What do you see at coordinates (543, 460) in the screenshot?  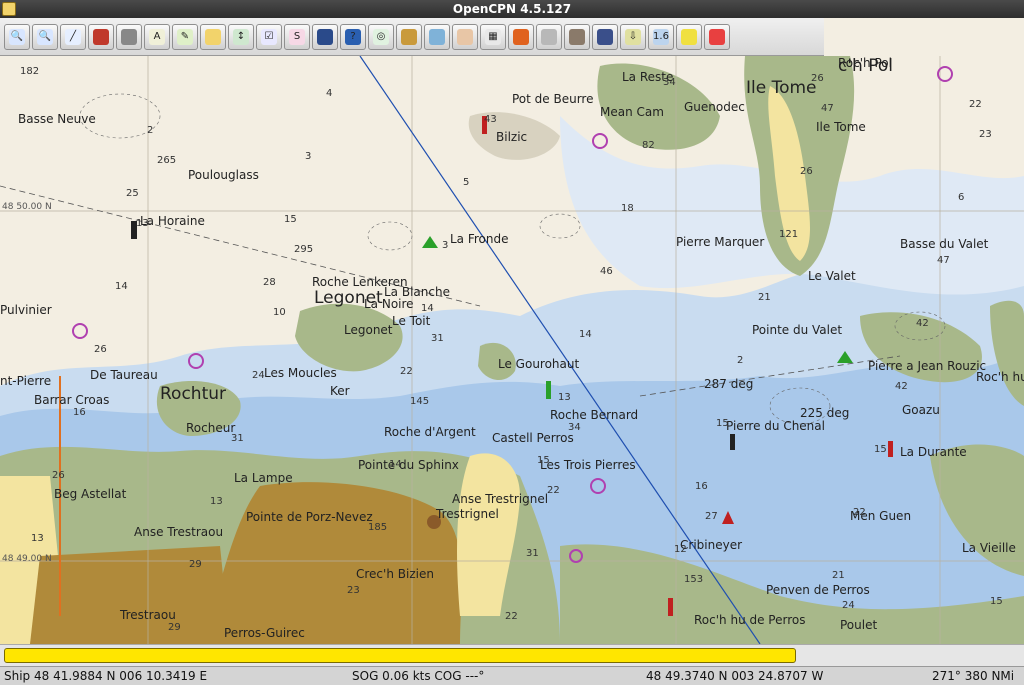 I see `depth-sounding: 15` at bounding box center [543, 460].